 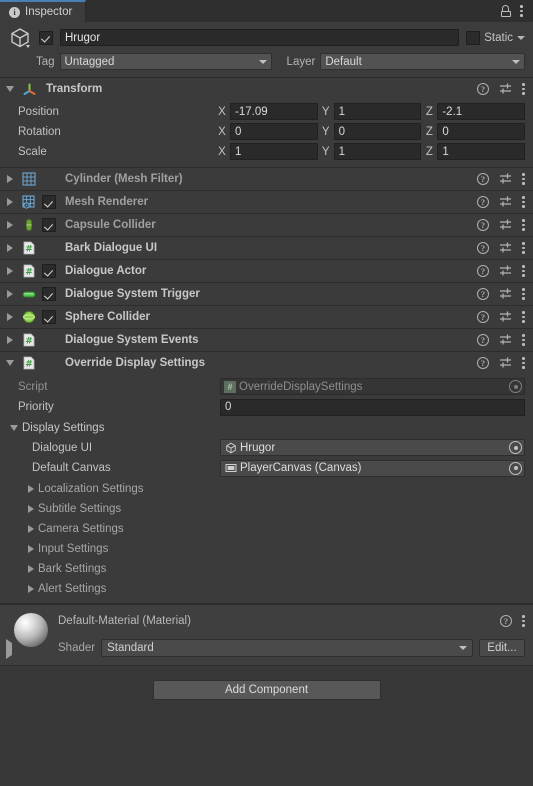 I want to click on localization-settings-foldout: Localization Settings, so click(x=266, y=489).